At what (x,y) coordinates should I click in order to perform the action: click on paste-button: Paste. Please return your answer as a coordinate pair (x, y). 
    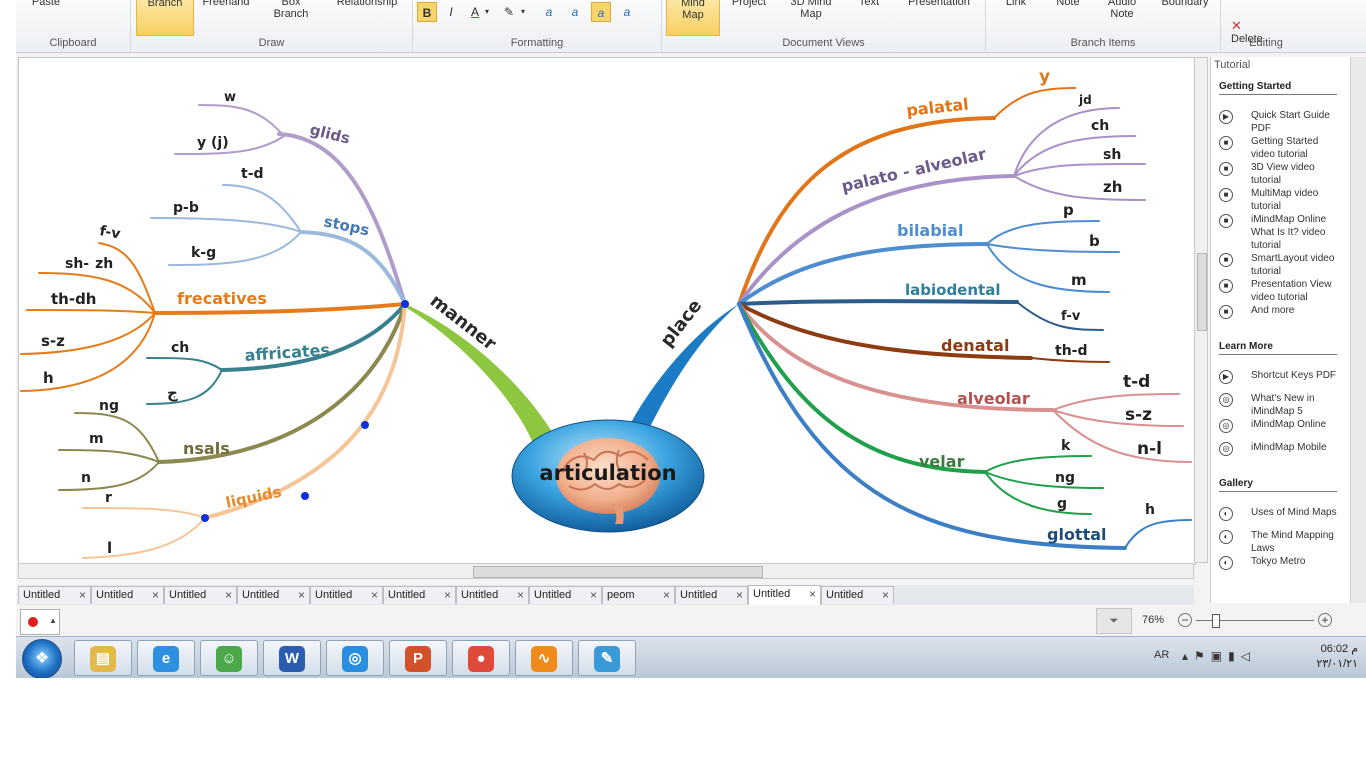
    Looking at the image, I should click on (46, 4).